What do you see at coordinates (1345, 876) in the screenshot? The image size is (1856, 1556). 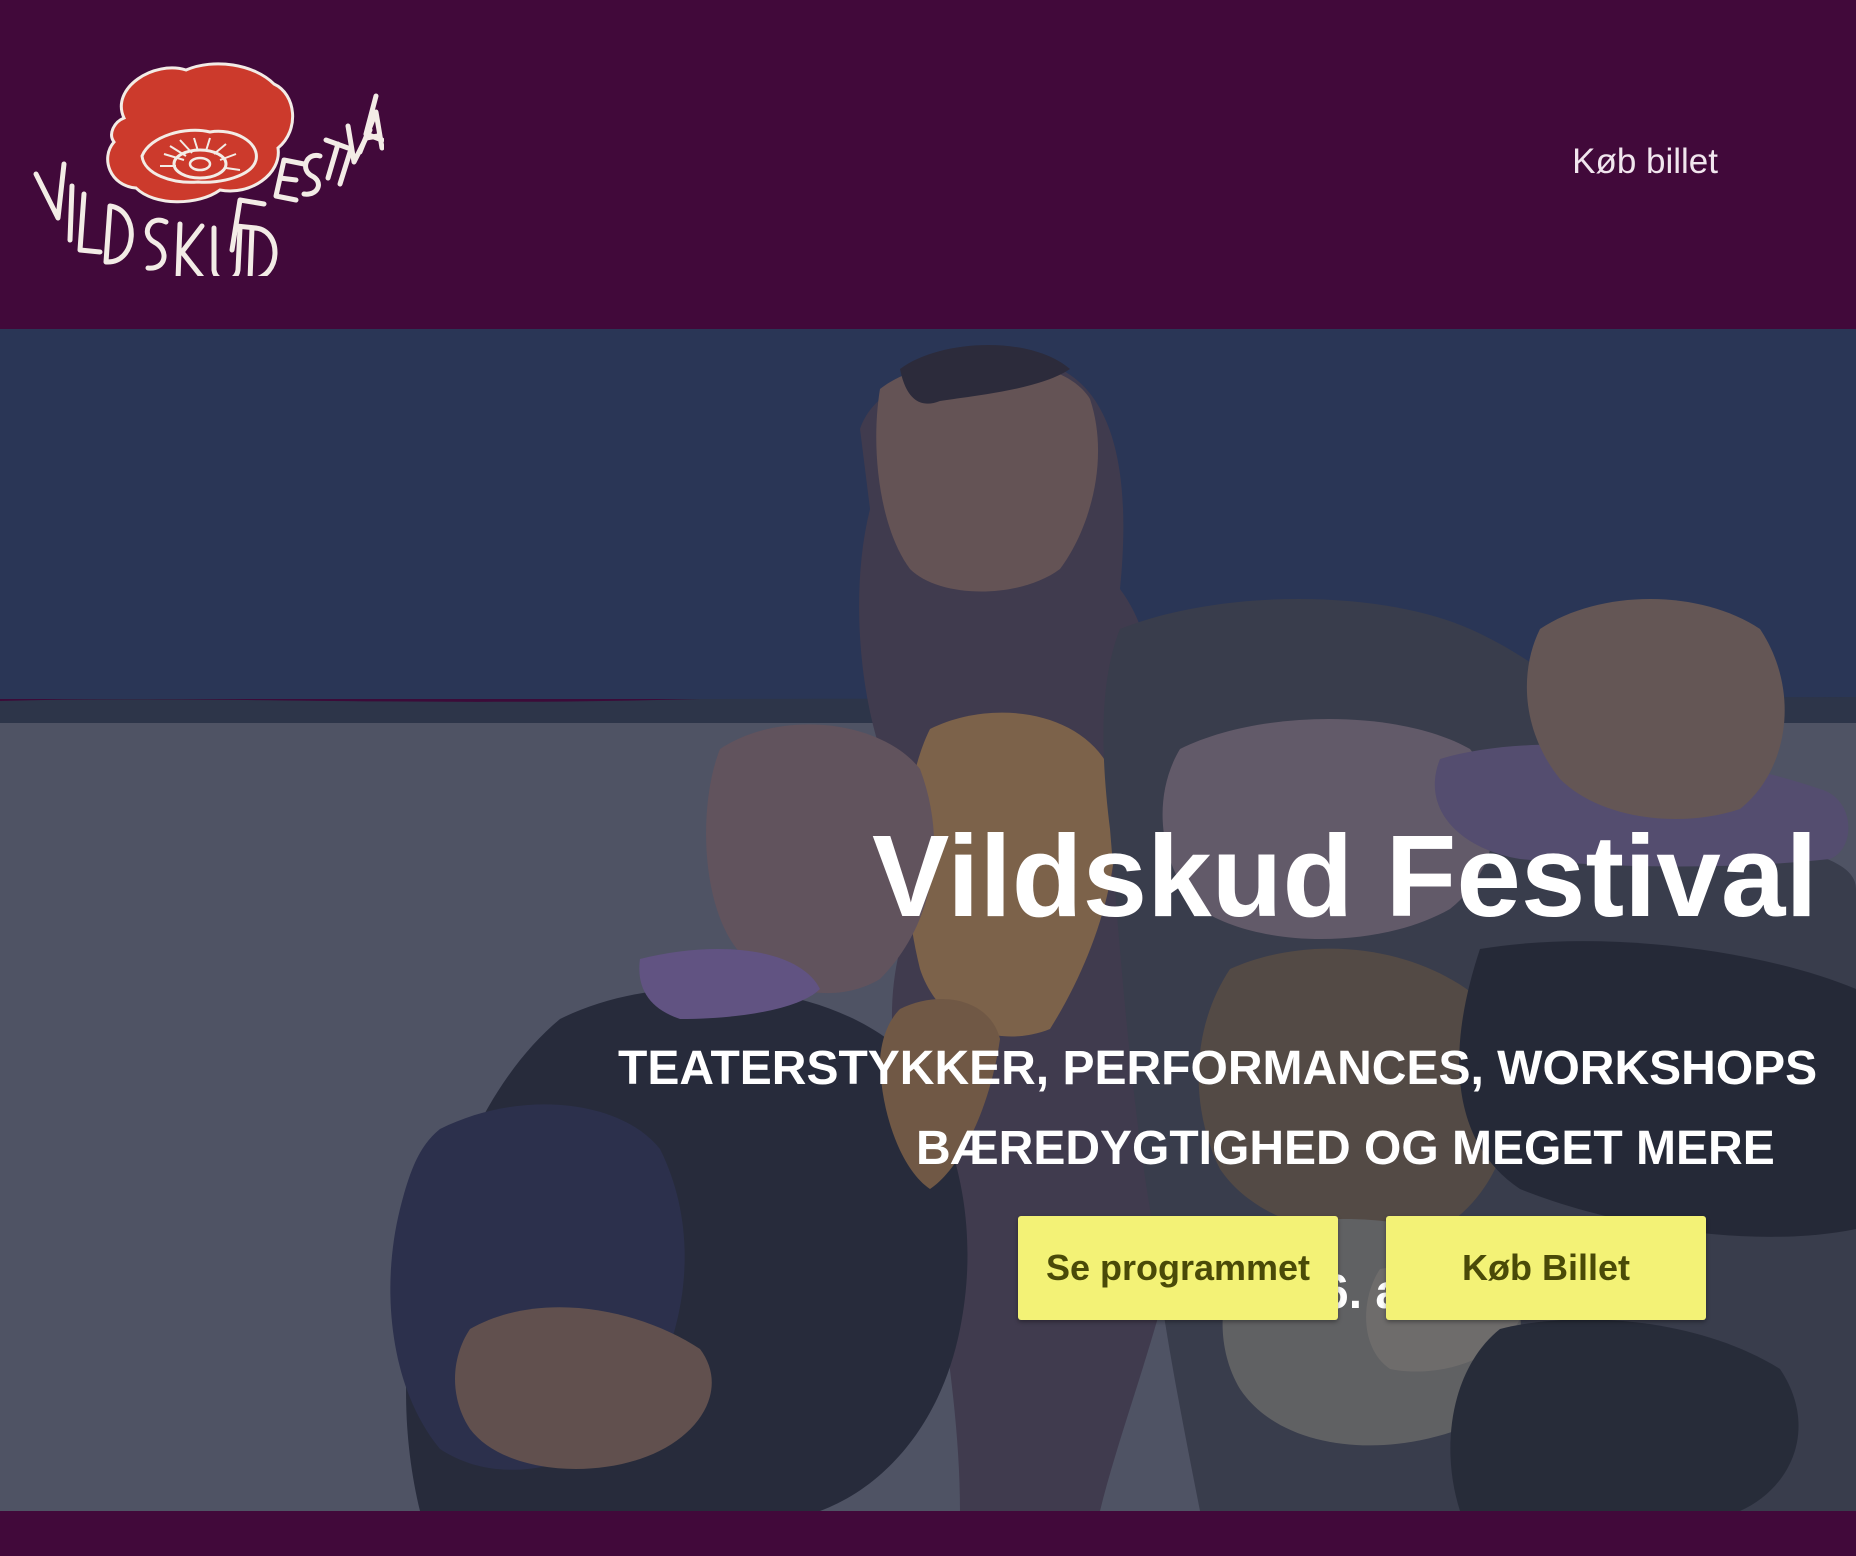 I see `hero-title: Vildskud Festival` at bounding box center [1345, 876].